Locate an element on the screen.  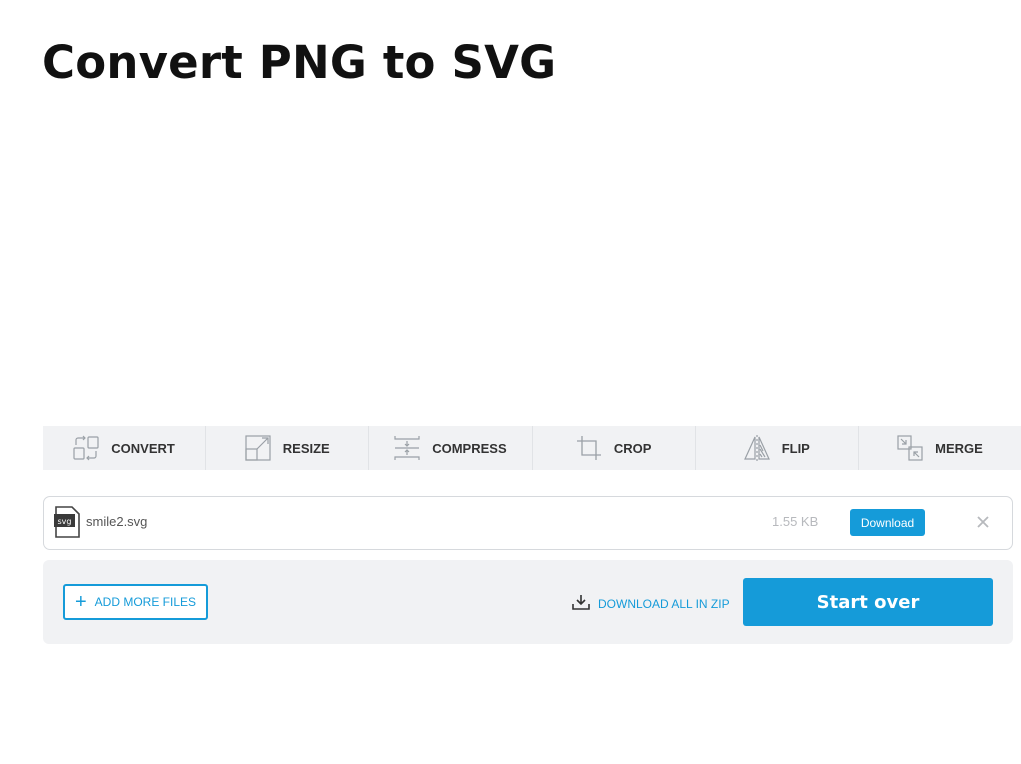
add-more-files-button: + ADD MORE FILES is located at coordinates (135, 602).